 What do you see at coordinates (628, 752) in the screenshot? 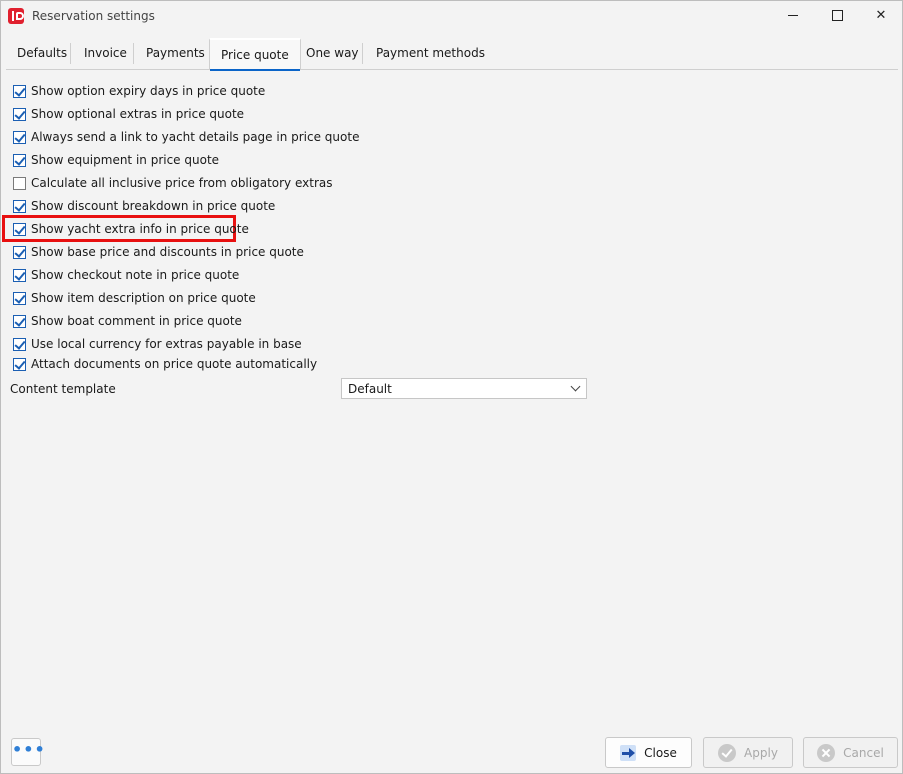
I see `arrow-right-icon` at bounding box center [628, 752].